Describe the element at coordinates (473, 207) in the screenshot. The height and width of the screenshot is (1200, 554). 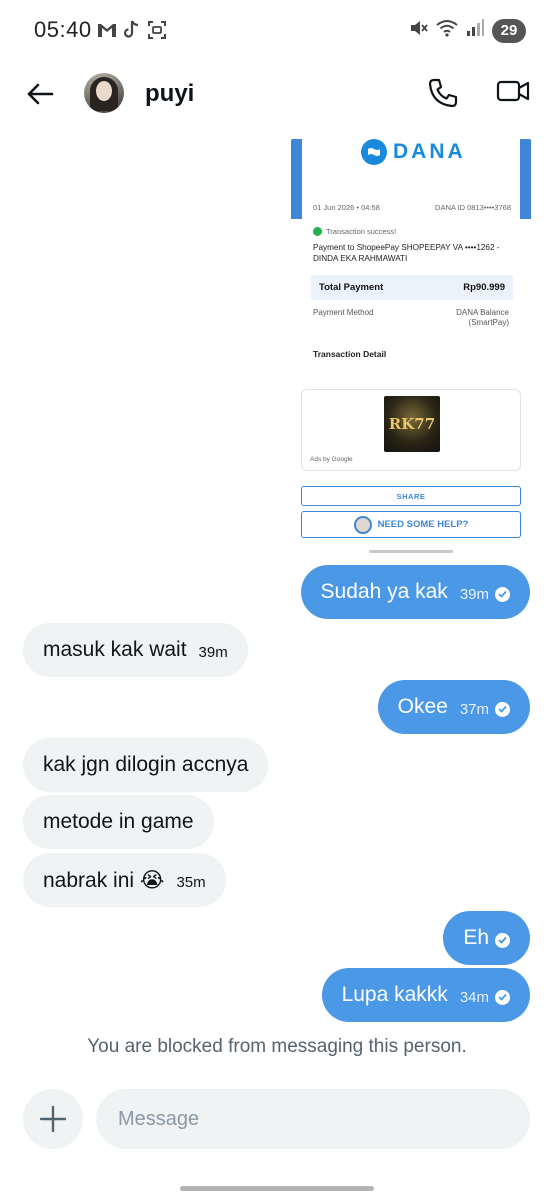
I see `dana-id: DANA ID 0813••••3768` at that location.